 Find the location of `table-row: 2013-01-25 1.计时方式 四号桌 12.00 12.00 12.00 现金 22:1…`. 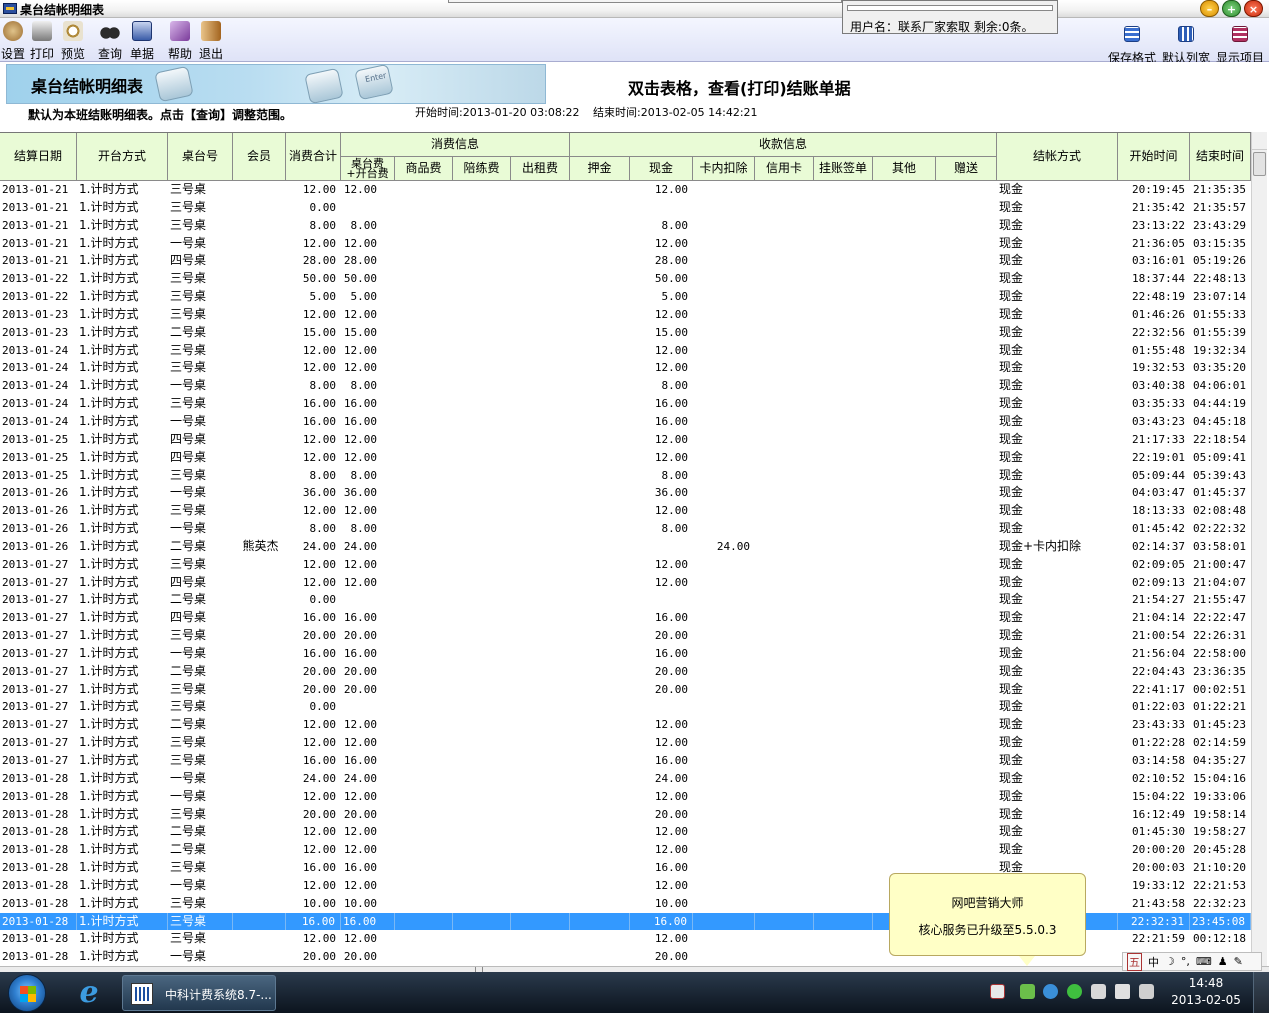

table-row: 2013-01-25 1.计时方式 四号桌 12.00 12.00 12.00 现金 22:1… is located at coordinates (625, 458).